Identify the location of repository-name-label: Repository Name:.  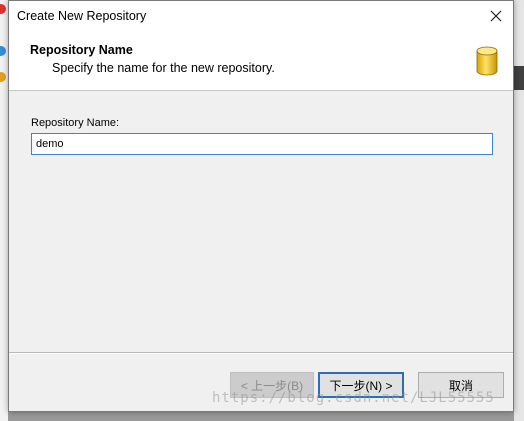
(75, 123).